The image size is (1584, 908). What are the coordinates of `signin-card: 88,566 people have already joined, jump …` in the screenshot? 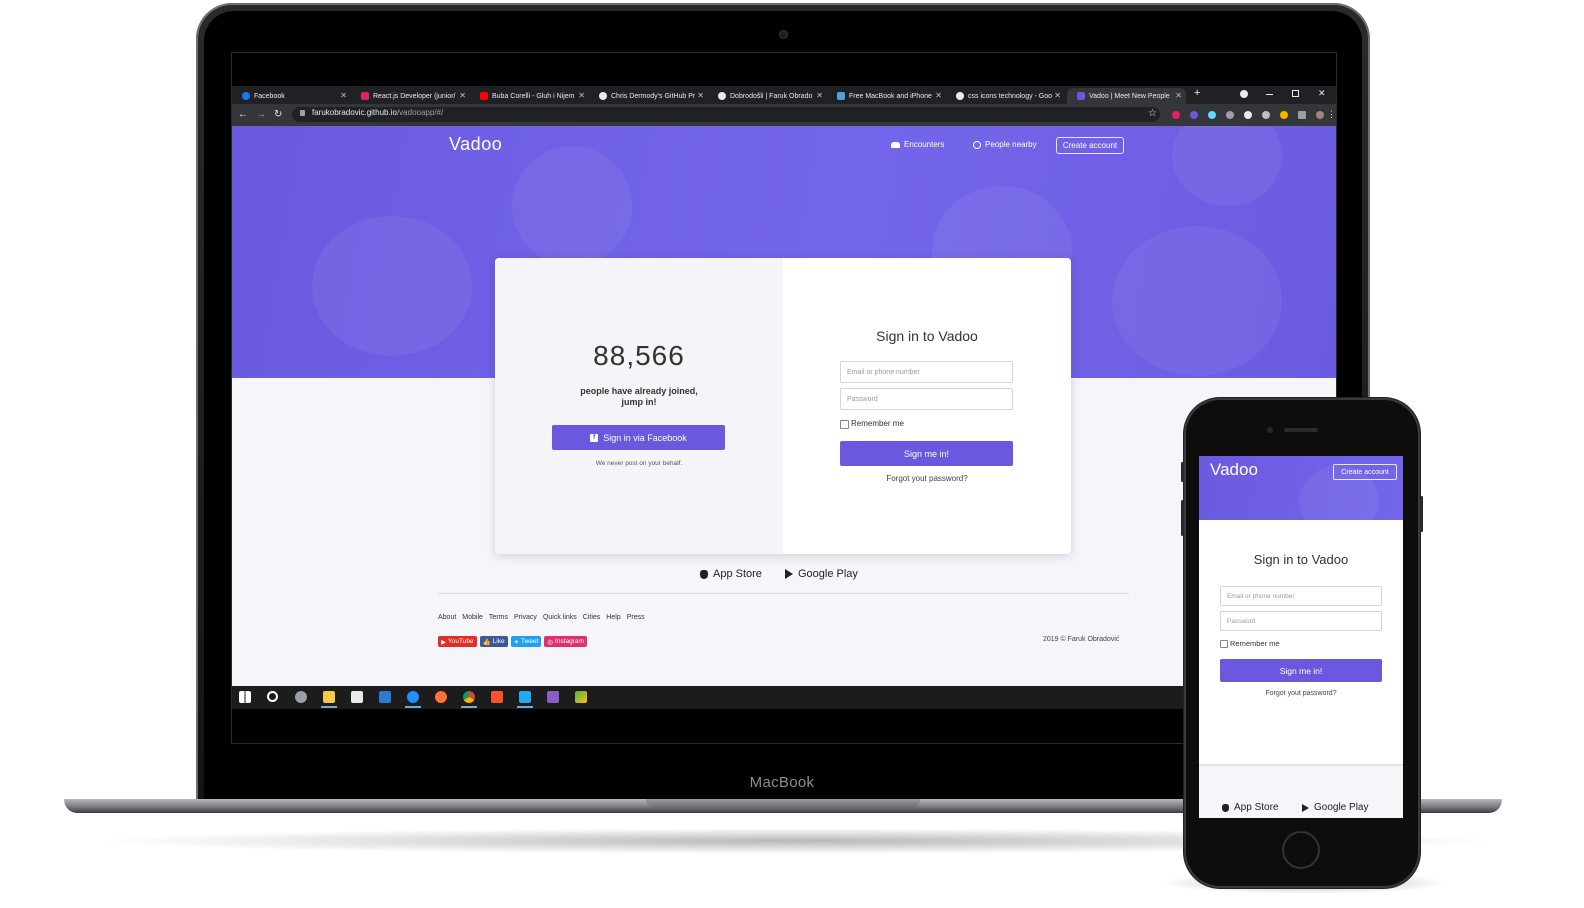 It's located at (783, 406).